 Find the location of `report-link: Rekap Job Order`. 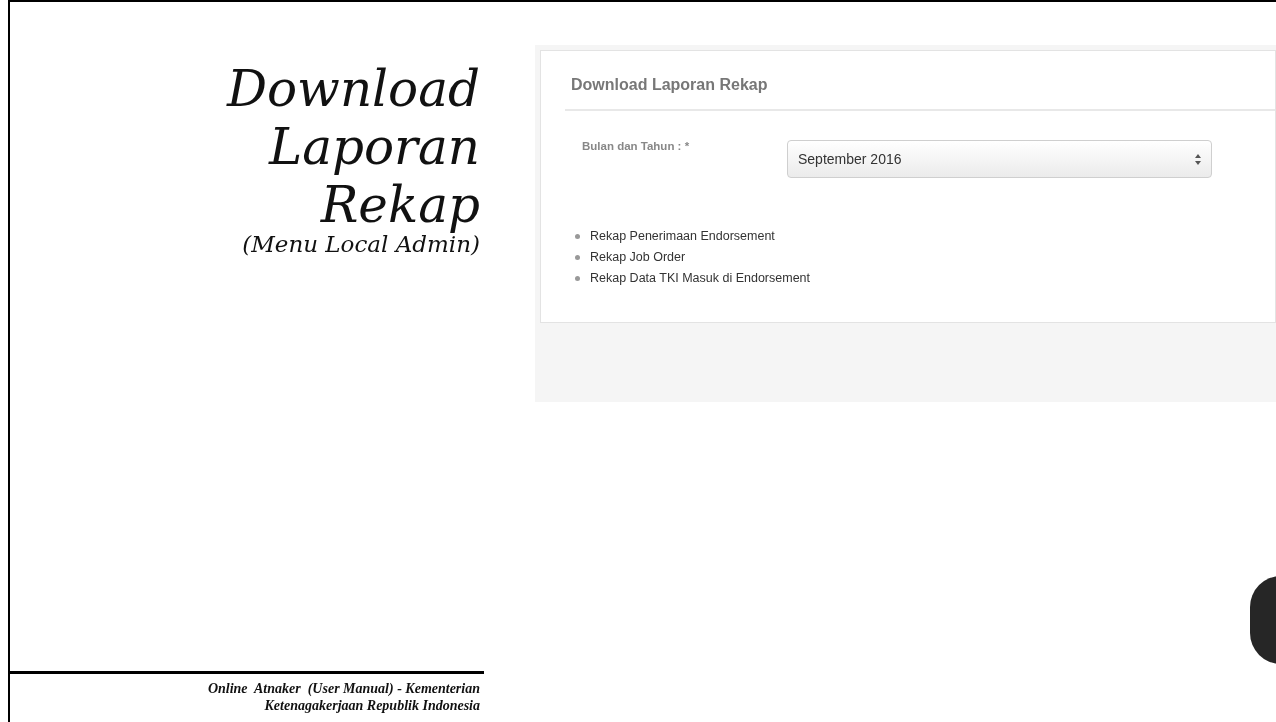

report-link: Rekap Job Order is located at coordinates (638, 257).